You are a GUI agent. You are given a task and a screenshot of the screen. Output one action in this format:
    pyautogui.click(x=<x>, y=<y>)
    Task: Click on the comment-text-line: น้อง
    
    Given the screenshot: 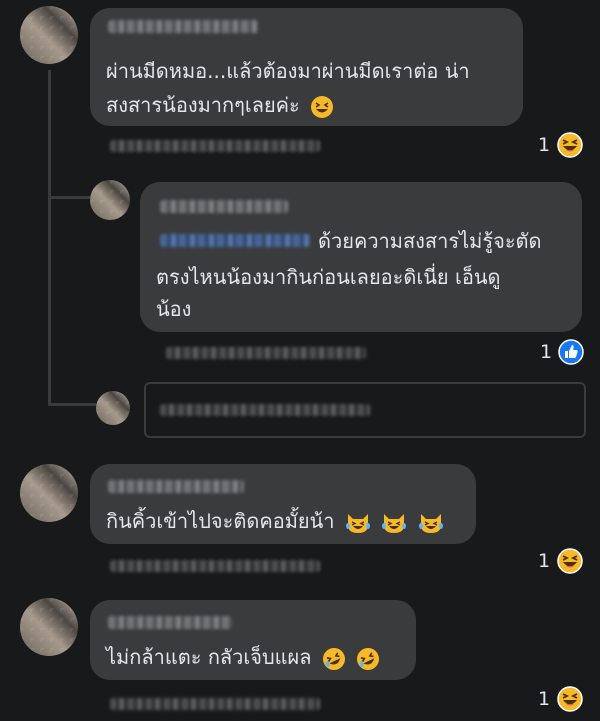 What is the action you would take?
    pyautogui.click(x=174, y=309)
    